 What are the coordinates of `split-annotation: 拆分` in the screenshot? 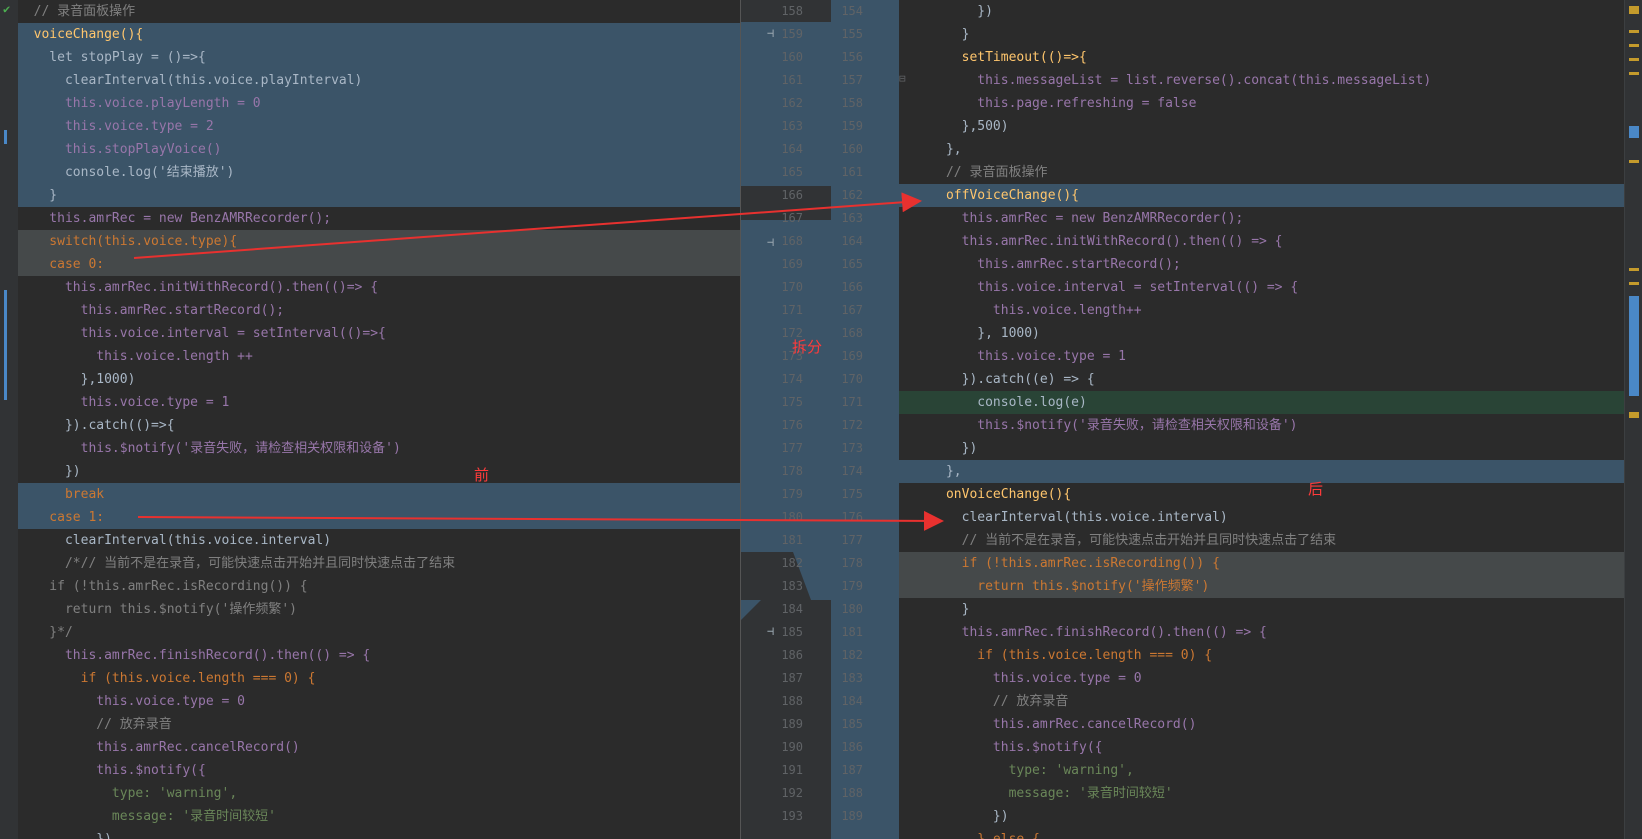 It's located at (807, 347).